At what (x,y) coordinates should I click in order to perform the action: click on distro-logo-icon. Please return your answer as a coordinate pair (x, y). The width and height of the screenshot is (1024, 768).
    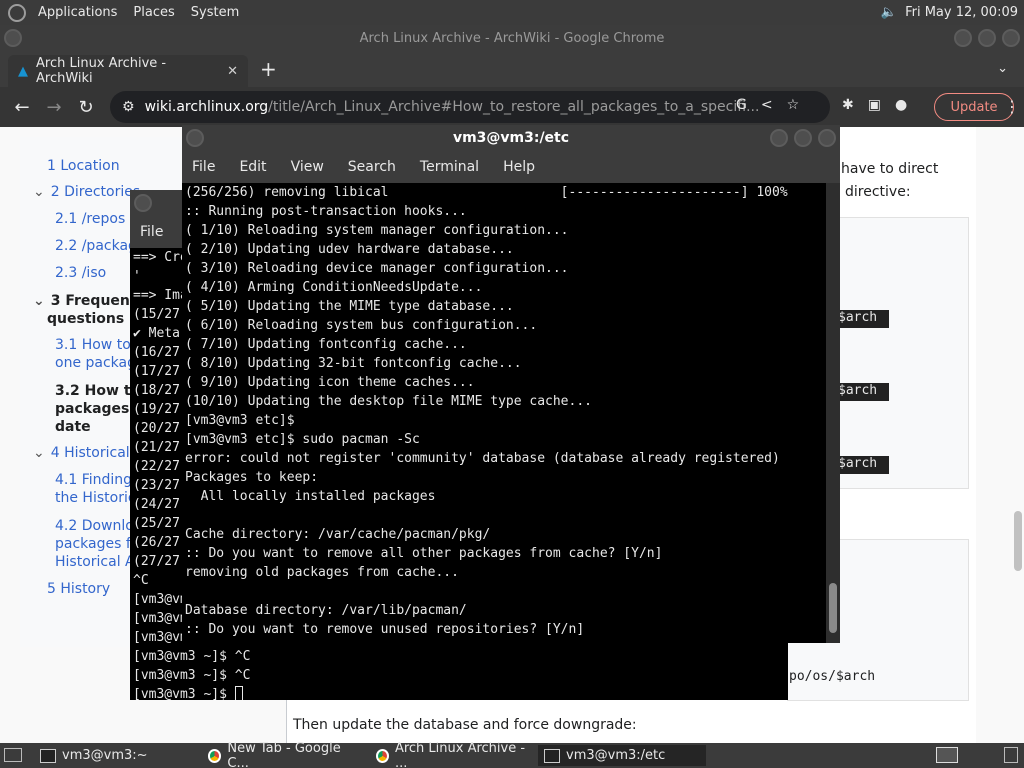
    Looking at the image, I should click on (17, 12).